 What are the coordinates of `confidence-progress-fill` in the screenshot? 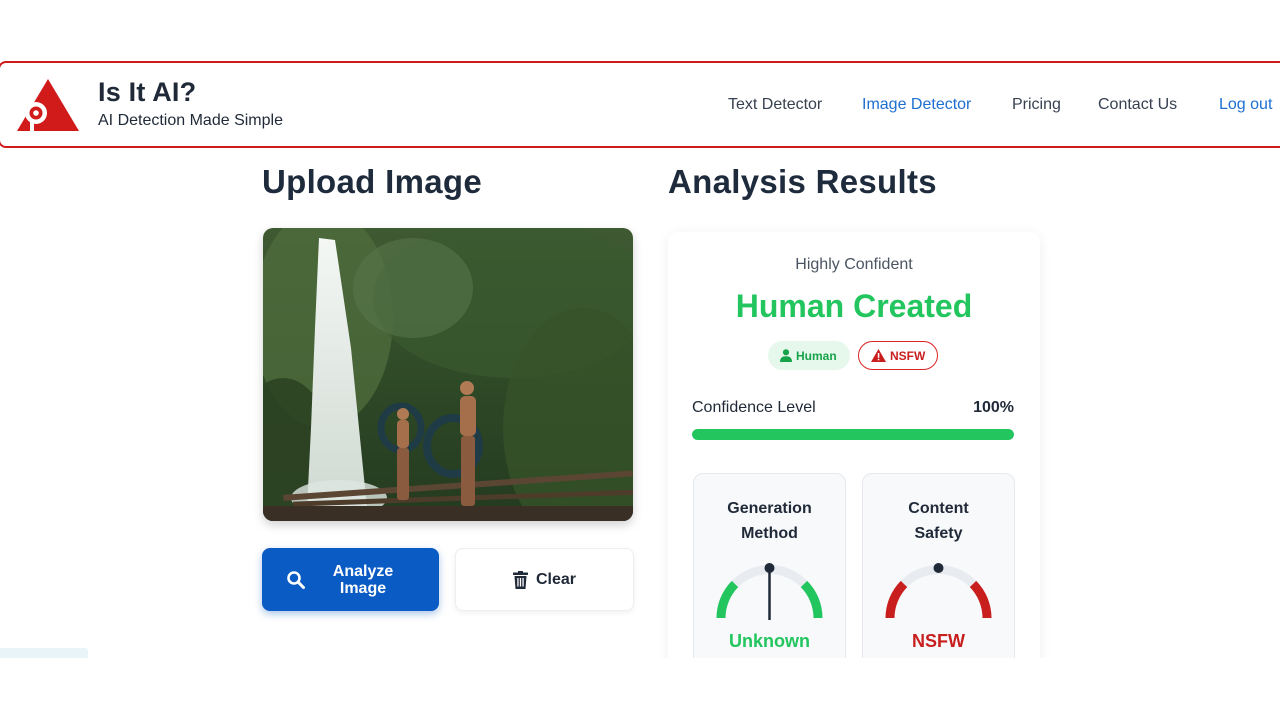 It's located at (853, 434).